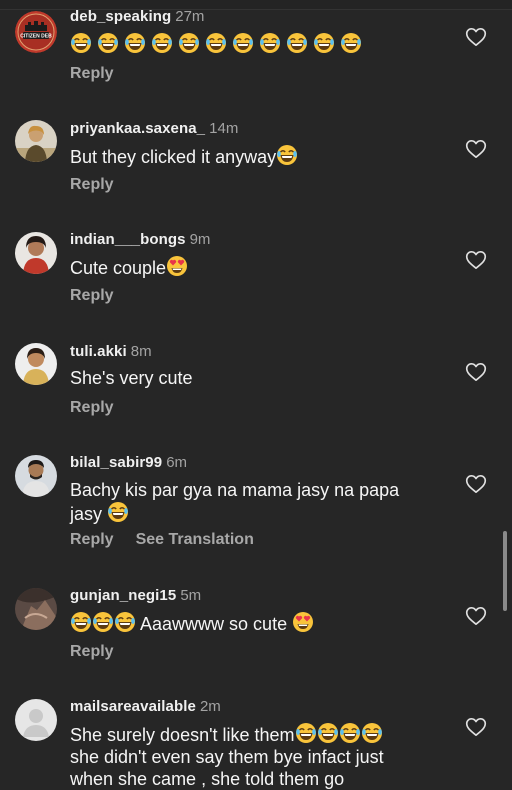 The width and height of the screenshot is (512, 790). I want to click on comment-header: priyankaa.saxena_ 14m, so click(154, 128).